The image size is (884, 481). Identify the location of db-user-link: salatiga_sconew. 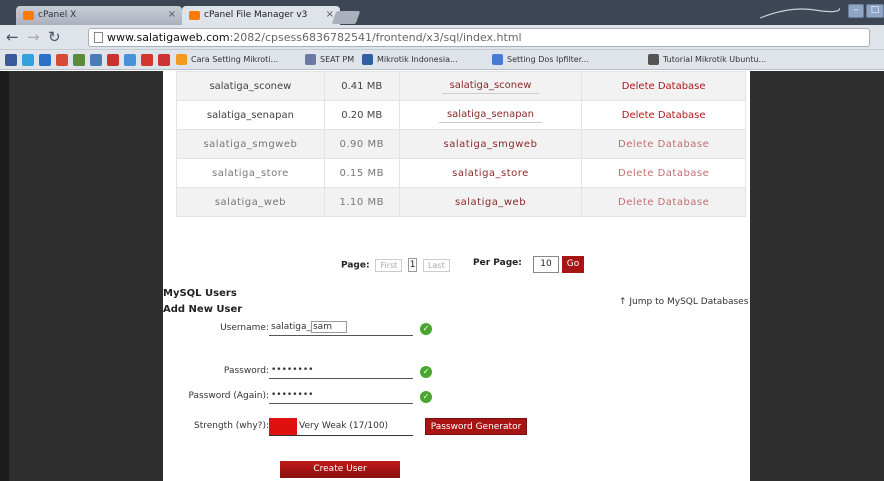
(490, 86).